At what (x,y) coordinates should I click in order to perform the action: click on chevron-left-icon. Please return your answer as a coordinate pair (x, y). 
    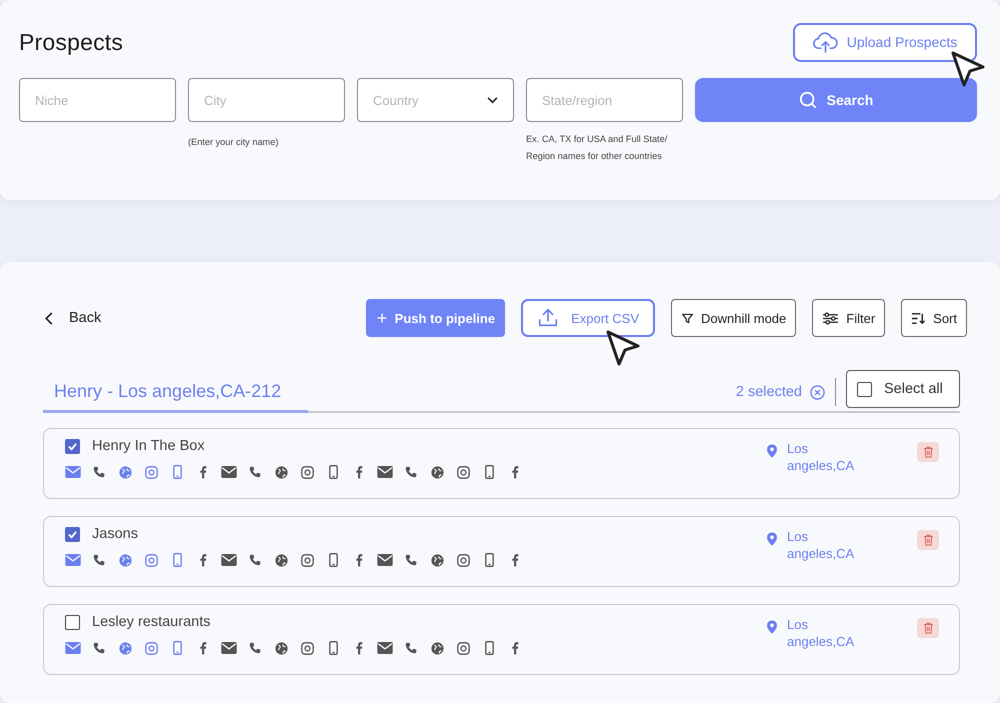
    Looking at the image, I should click on (49, 318).